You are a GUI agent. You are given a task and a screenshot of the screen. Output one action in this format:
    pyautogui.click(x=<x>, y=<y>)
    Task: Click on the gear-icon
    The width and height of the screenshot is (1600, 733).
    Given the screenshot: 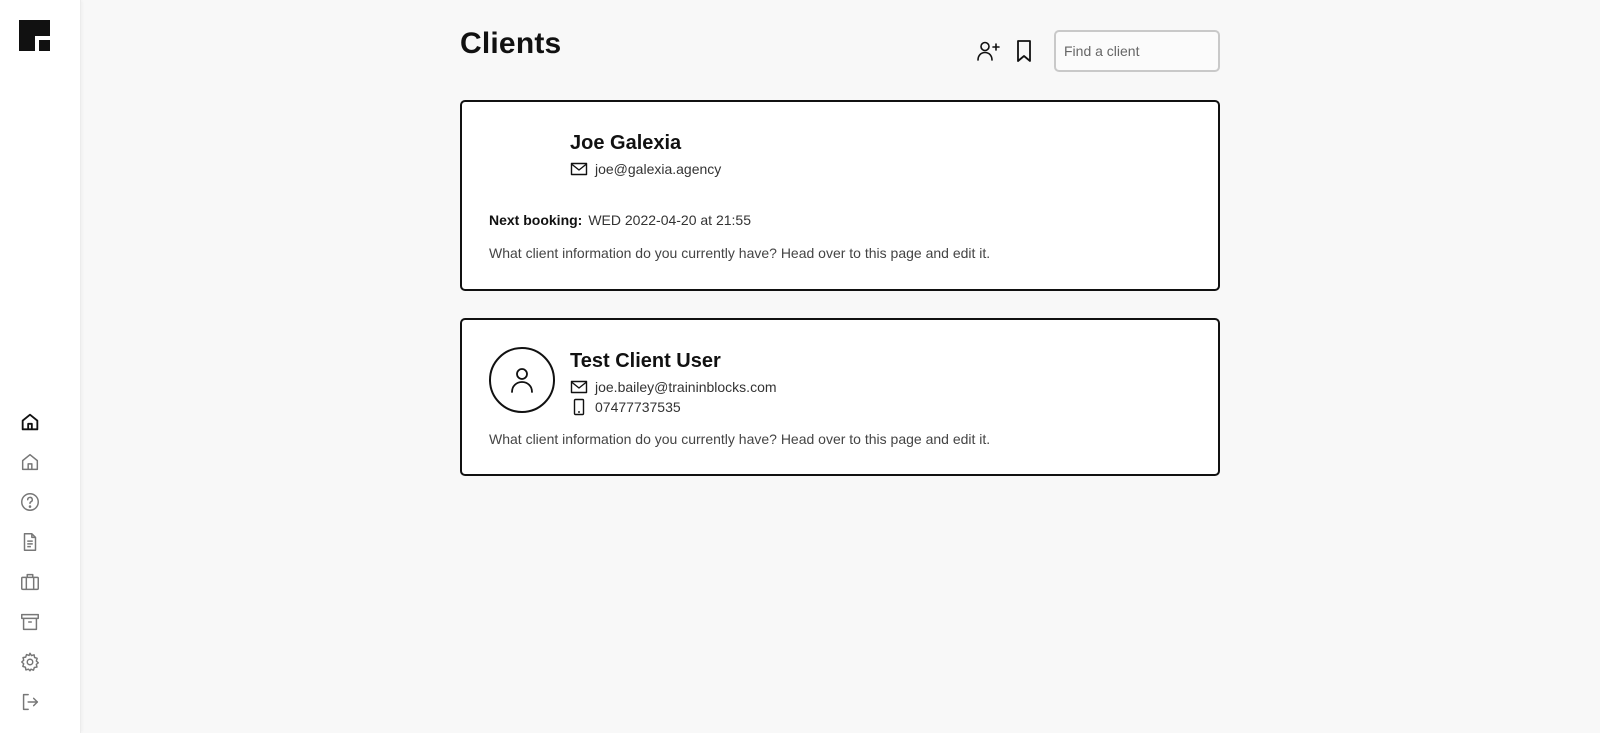 What is the action you would take?
    pyautogui.click(x=30, y=662)
    